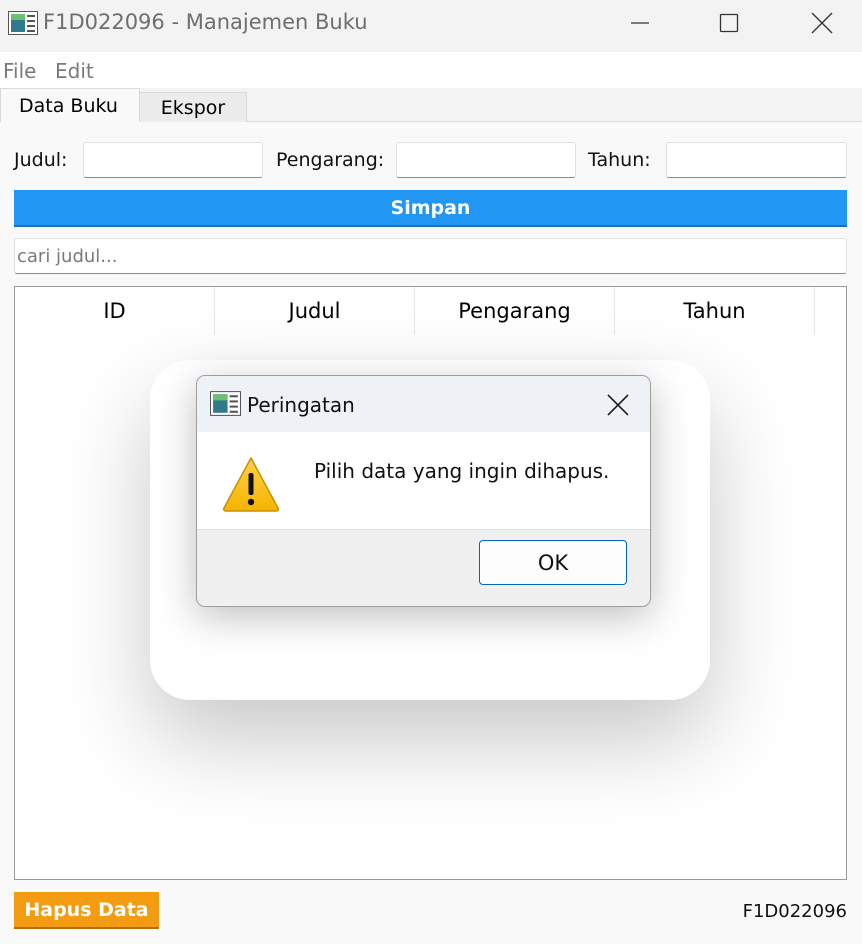  What do you see at coordinates (205, 22) in the screenshot?
I see `window-title: F1D022096 - Manajemen Buku` at bounding box center [205, 22].